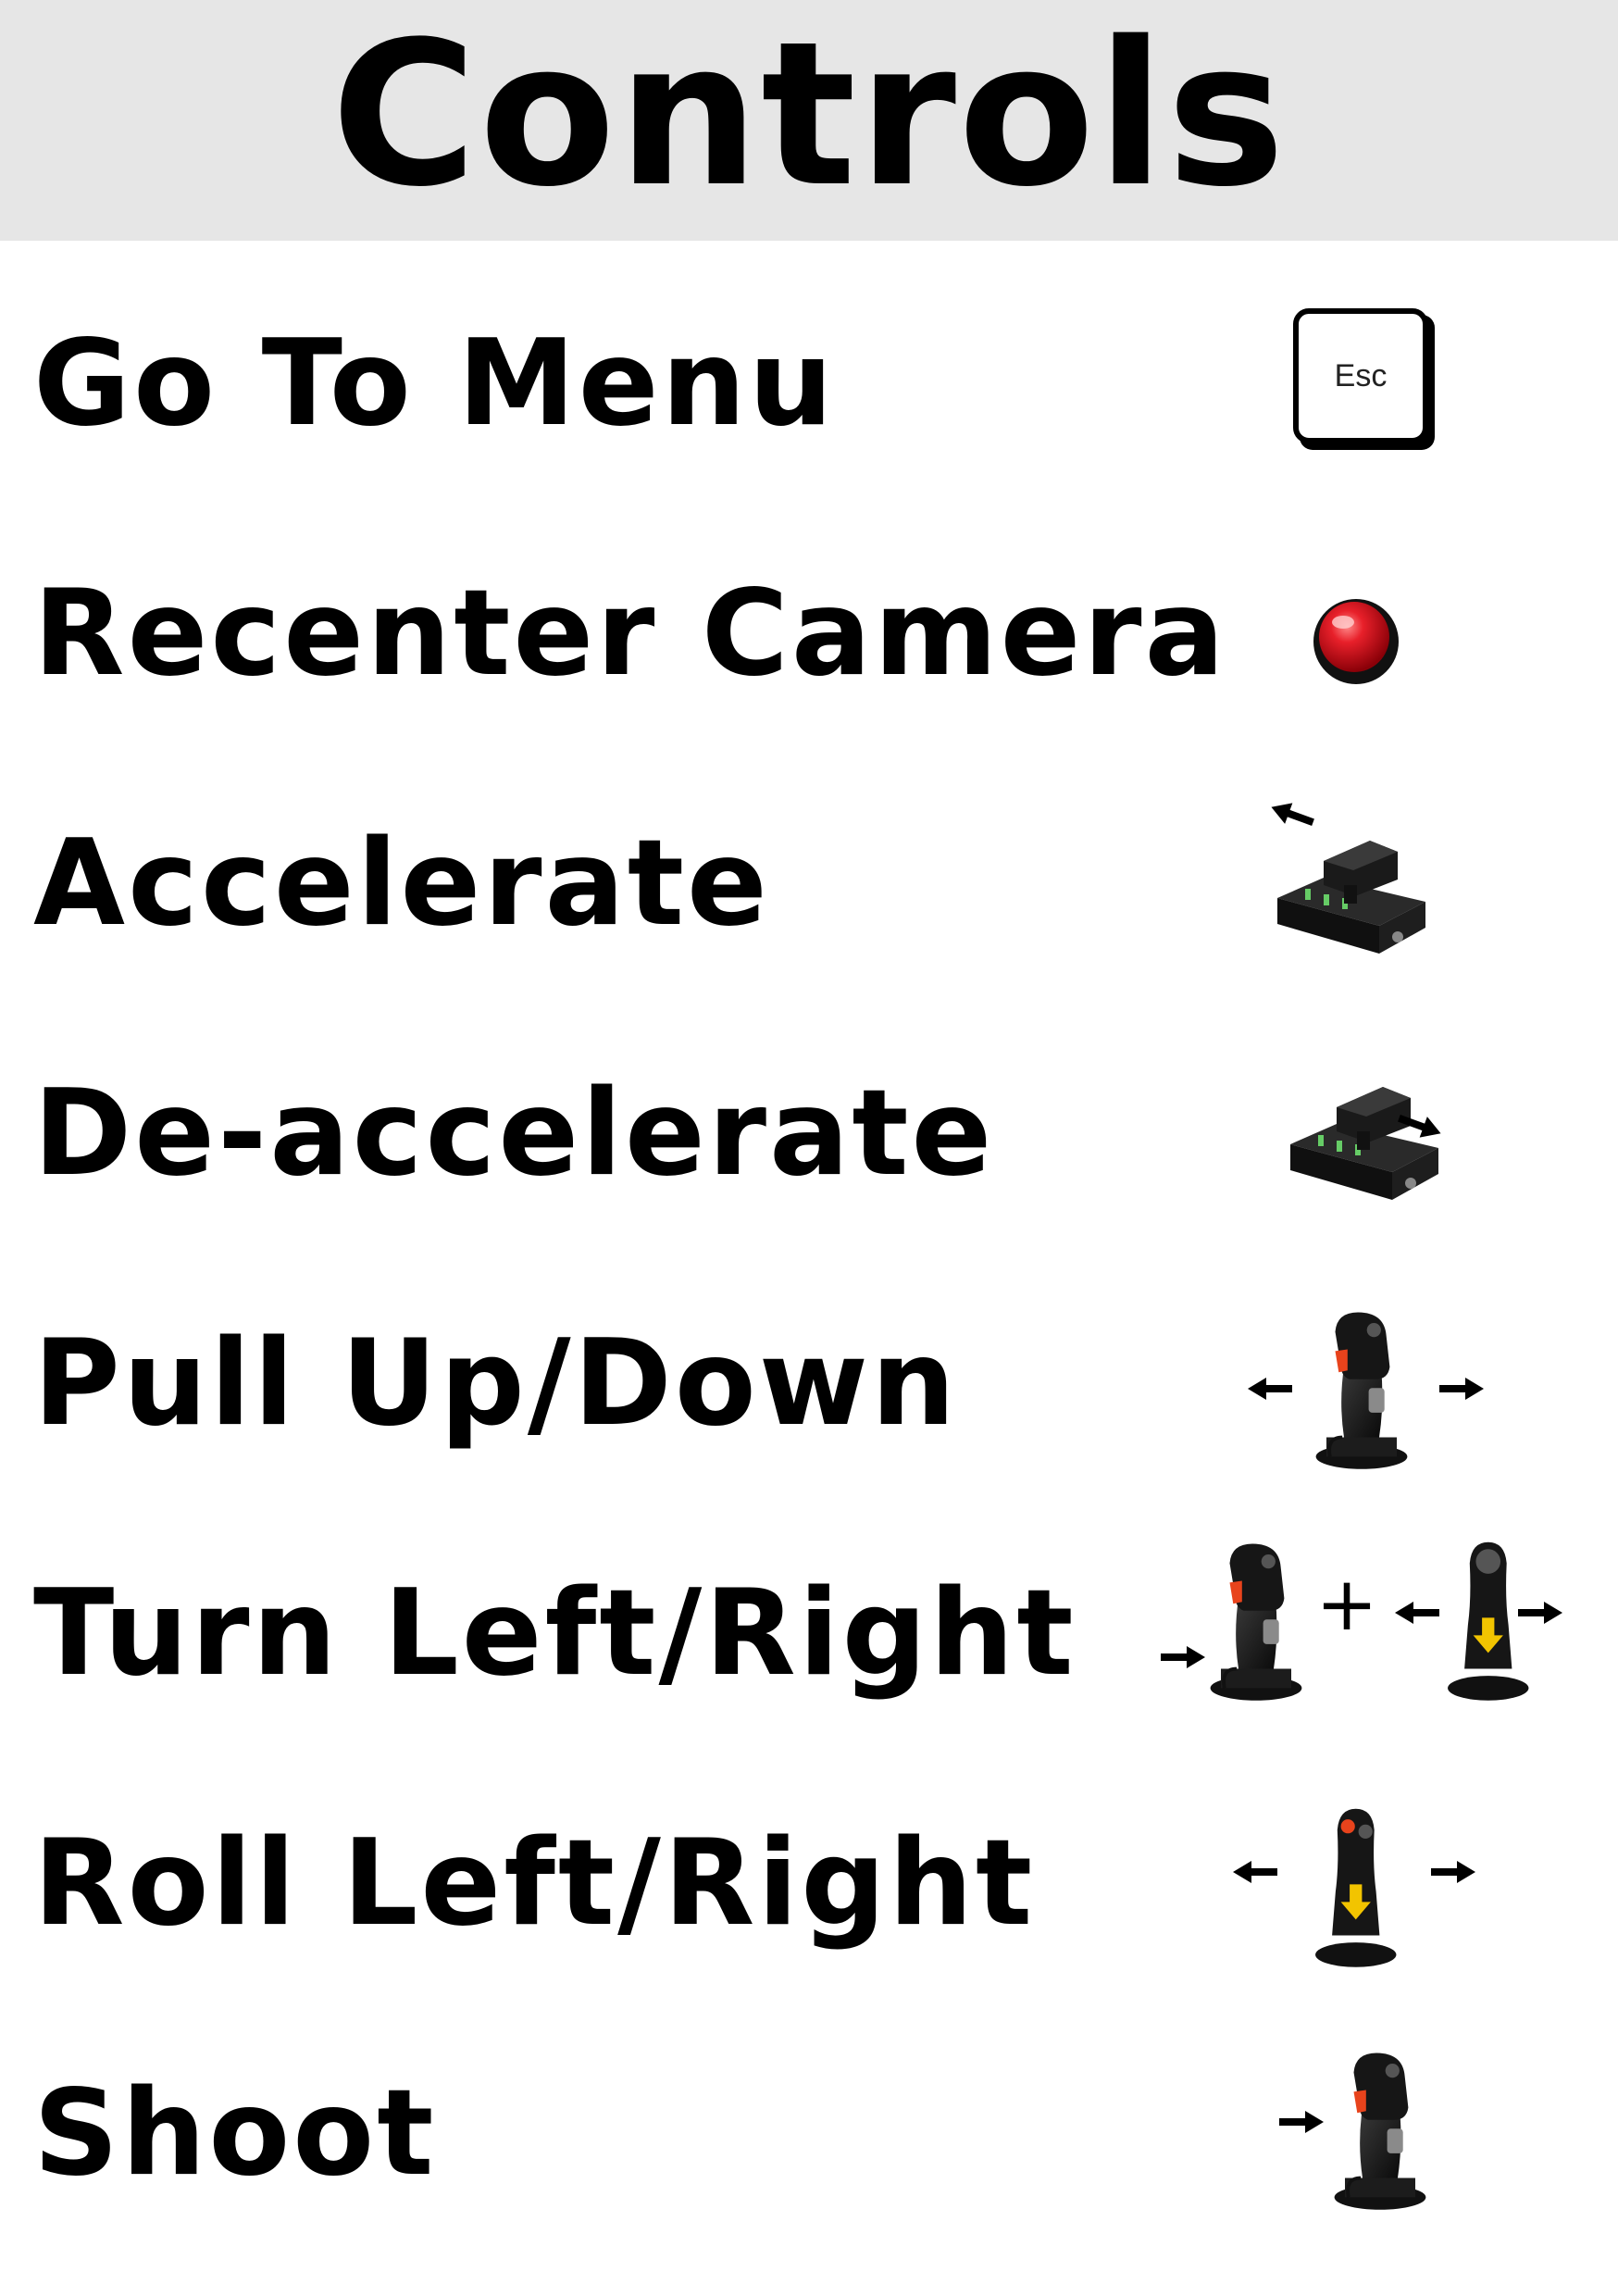  I want to click on throttle-forward-icon, so click(1351, 884).